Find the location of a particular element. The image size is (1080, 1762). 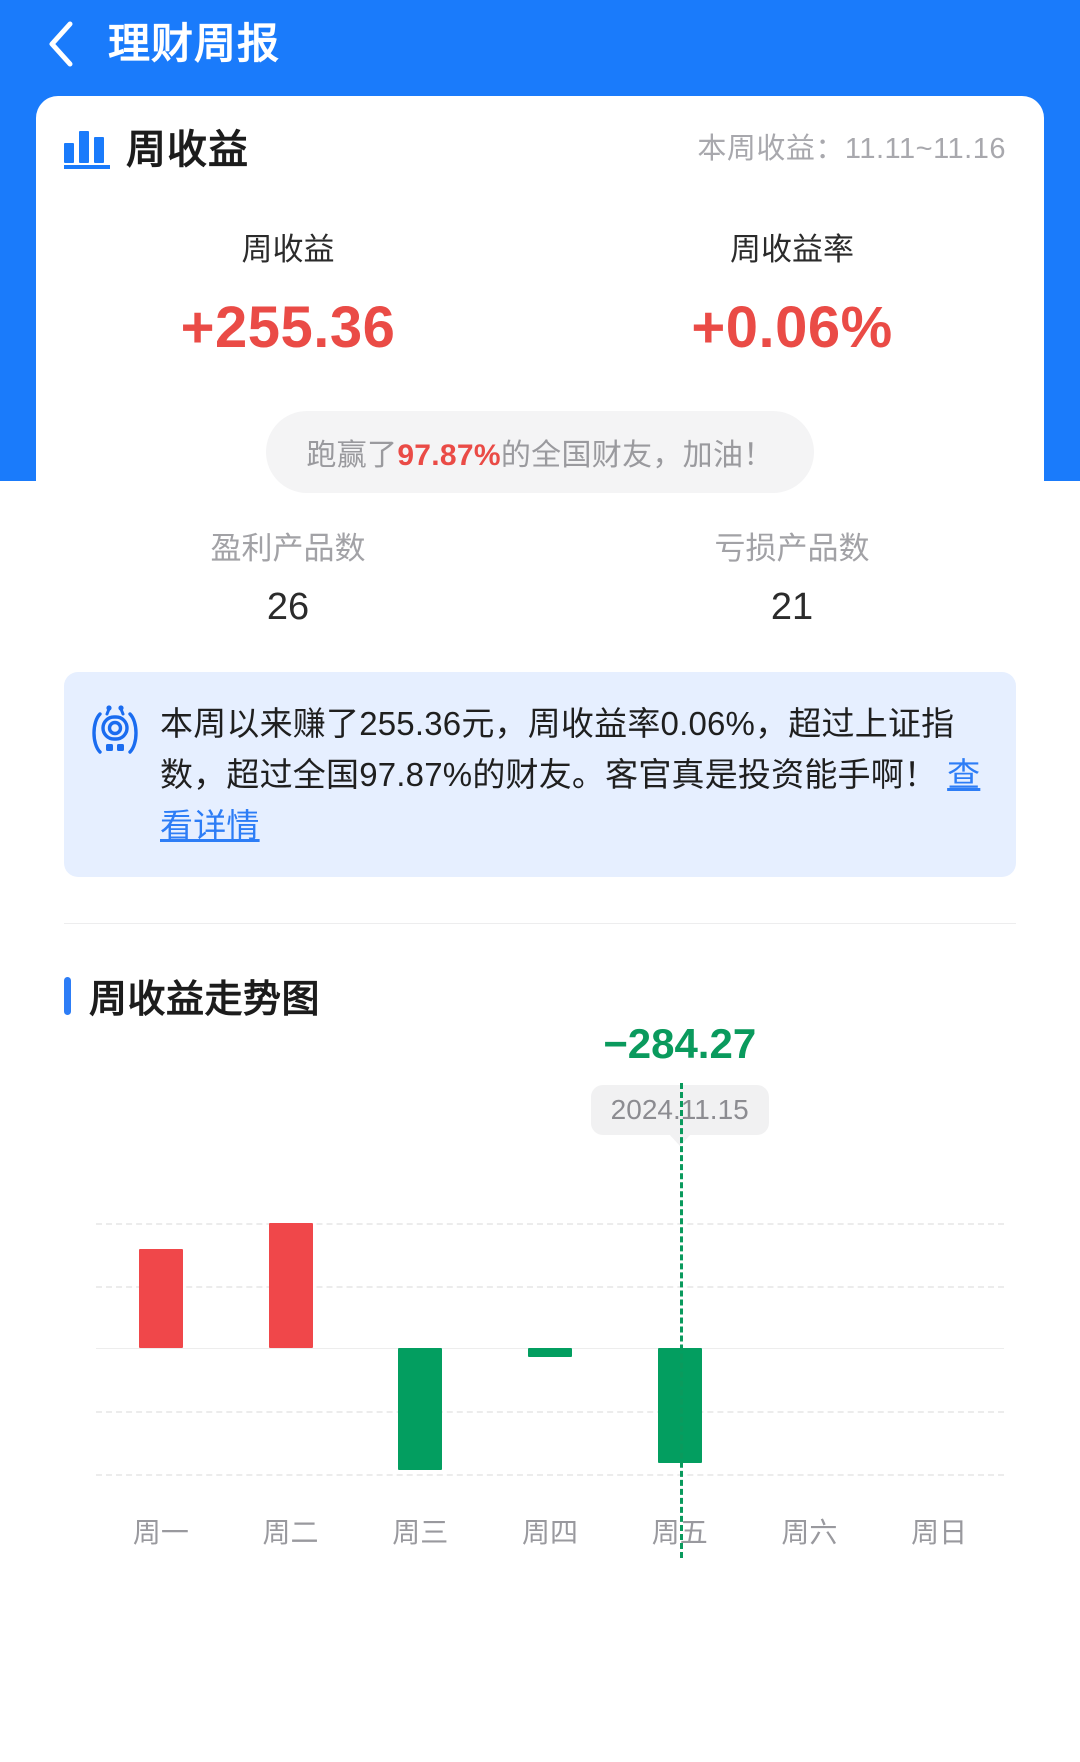

trend-section-header: 周收益走势图 is located at coordinates (554, 995).